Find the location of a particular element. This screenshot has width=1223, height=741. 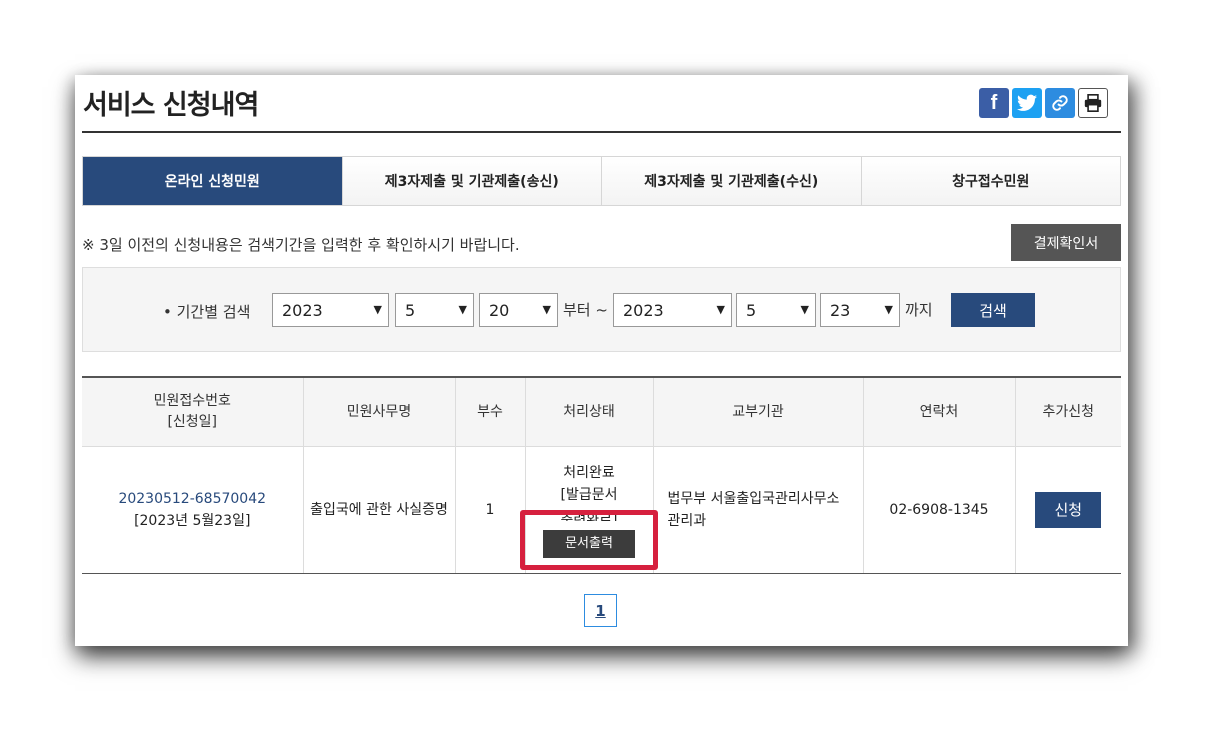

agency-cell: 법무부 서울출입국관리사무소 관리과 is located at coordinates (757, 510).